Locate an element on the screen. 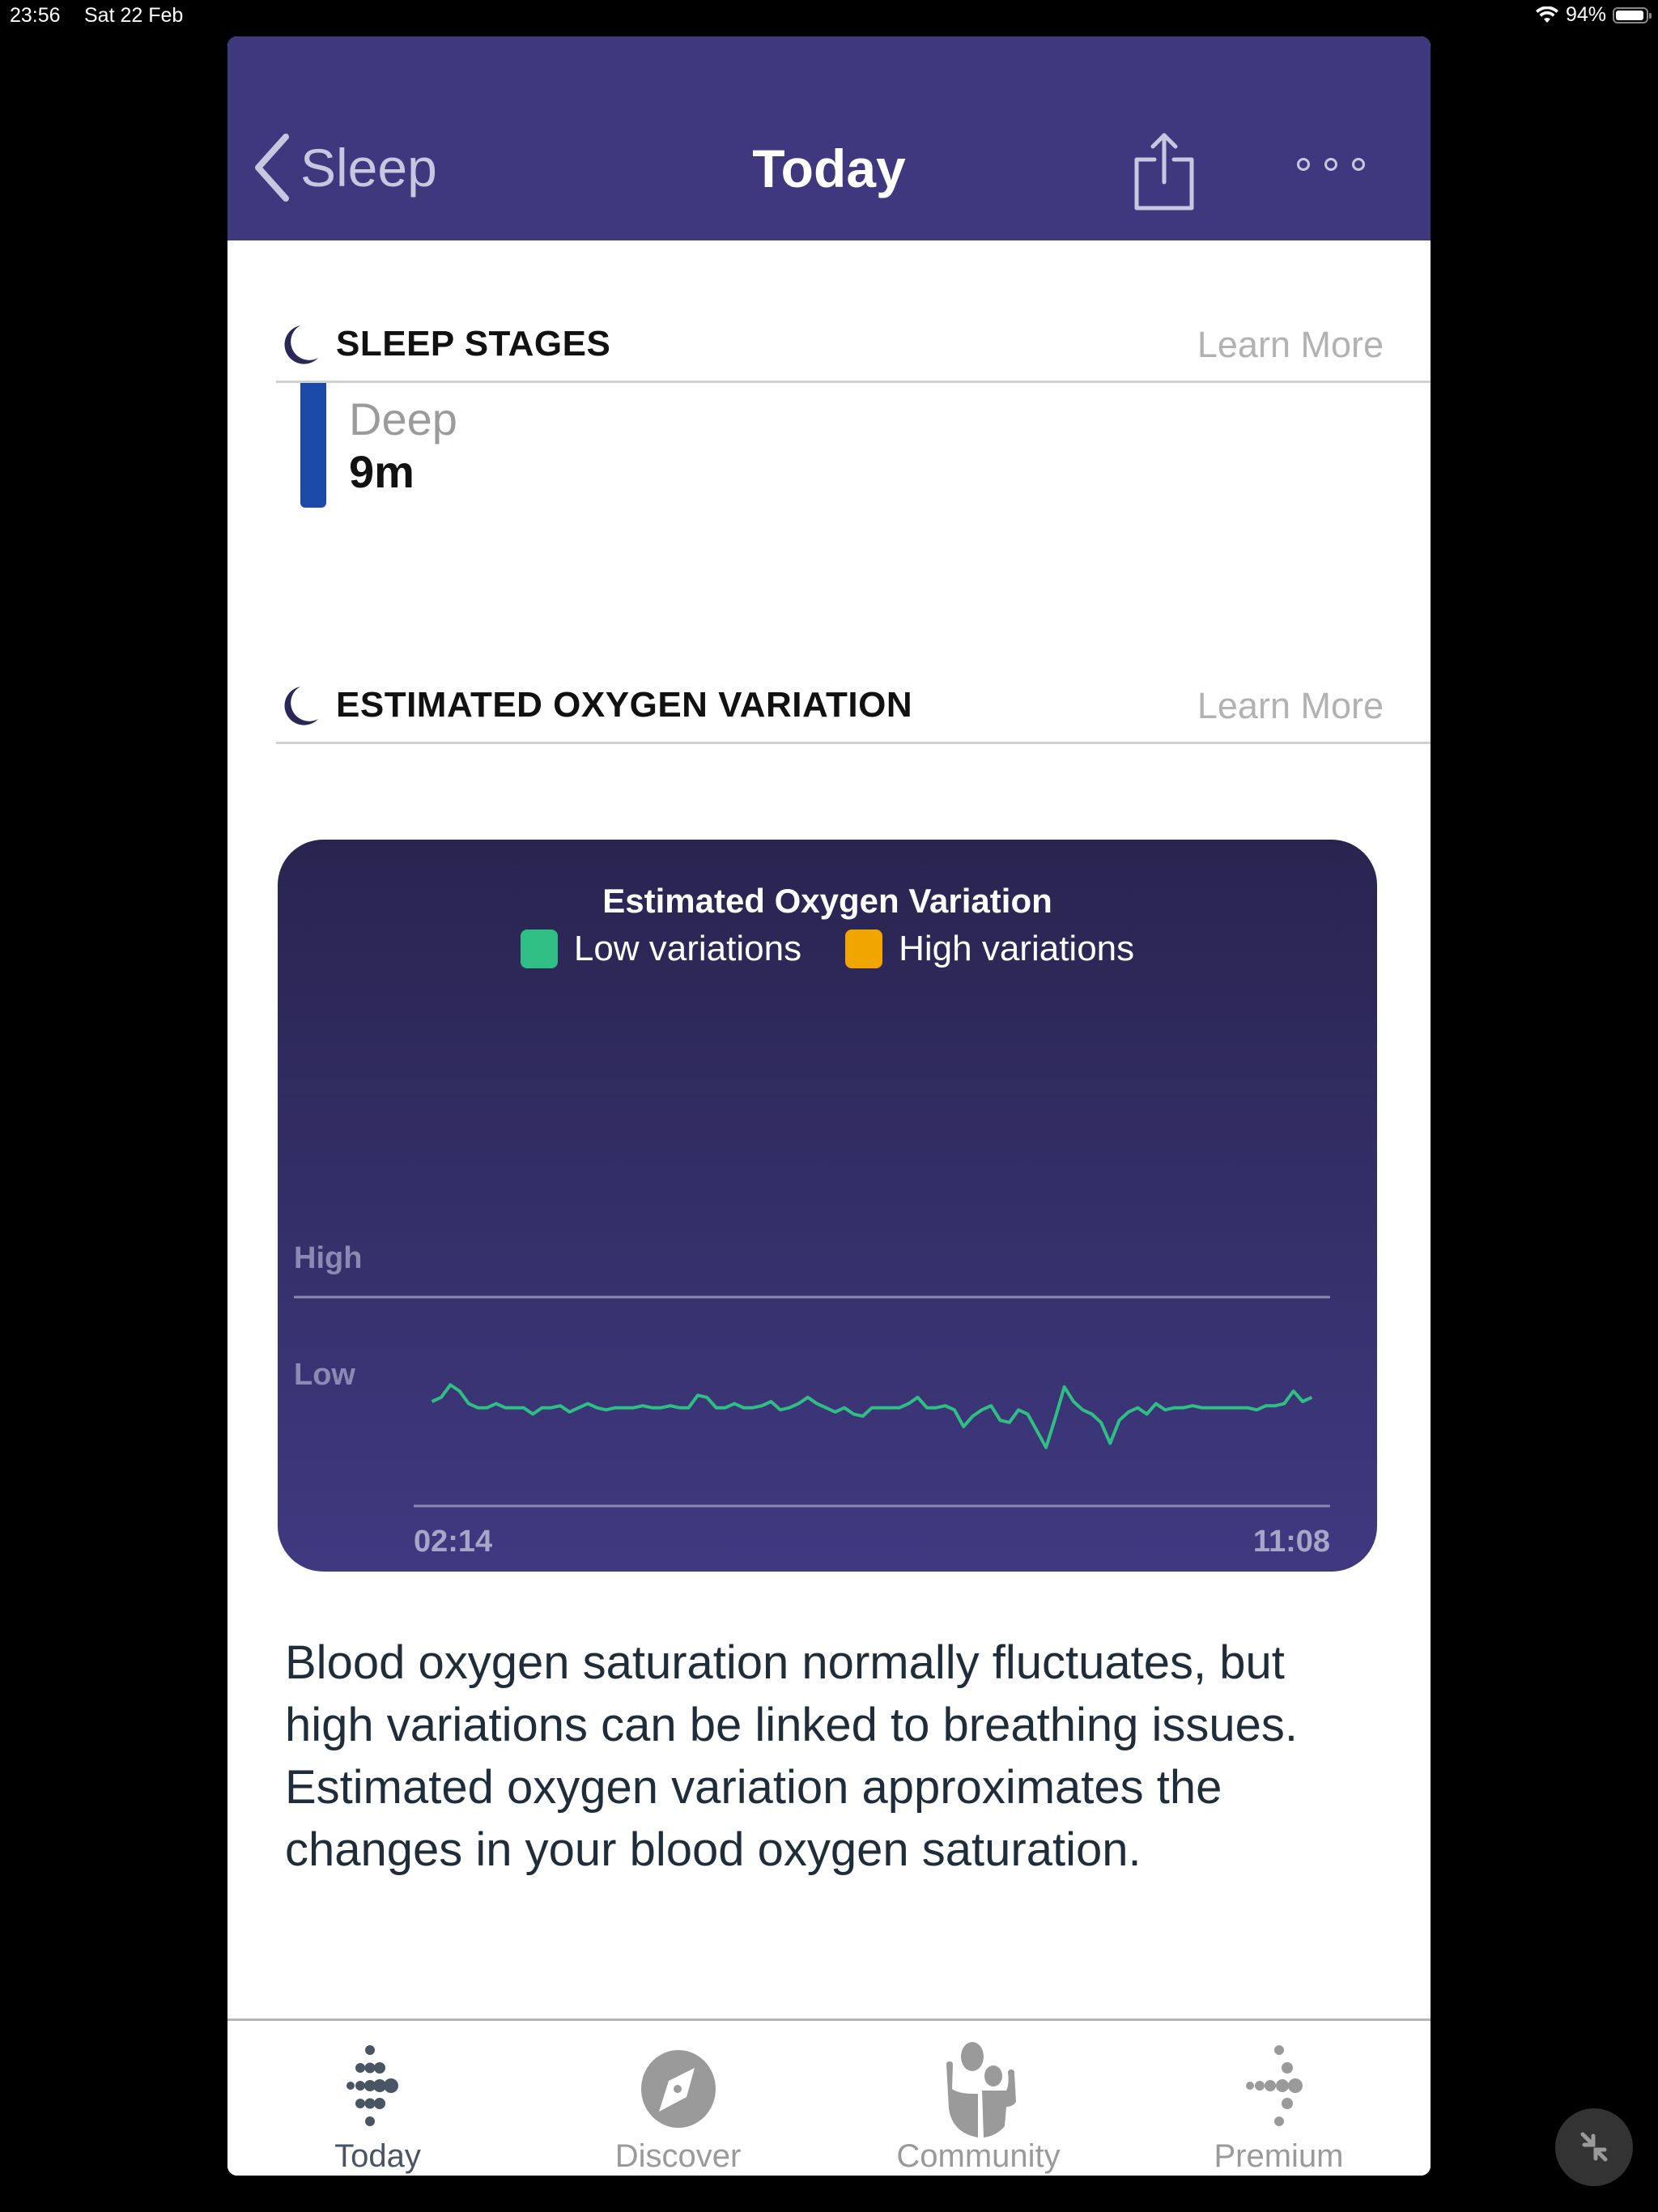 The image size is (1658, 2212). status-time: 23:56 is located at coordinates (35, 16).